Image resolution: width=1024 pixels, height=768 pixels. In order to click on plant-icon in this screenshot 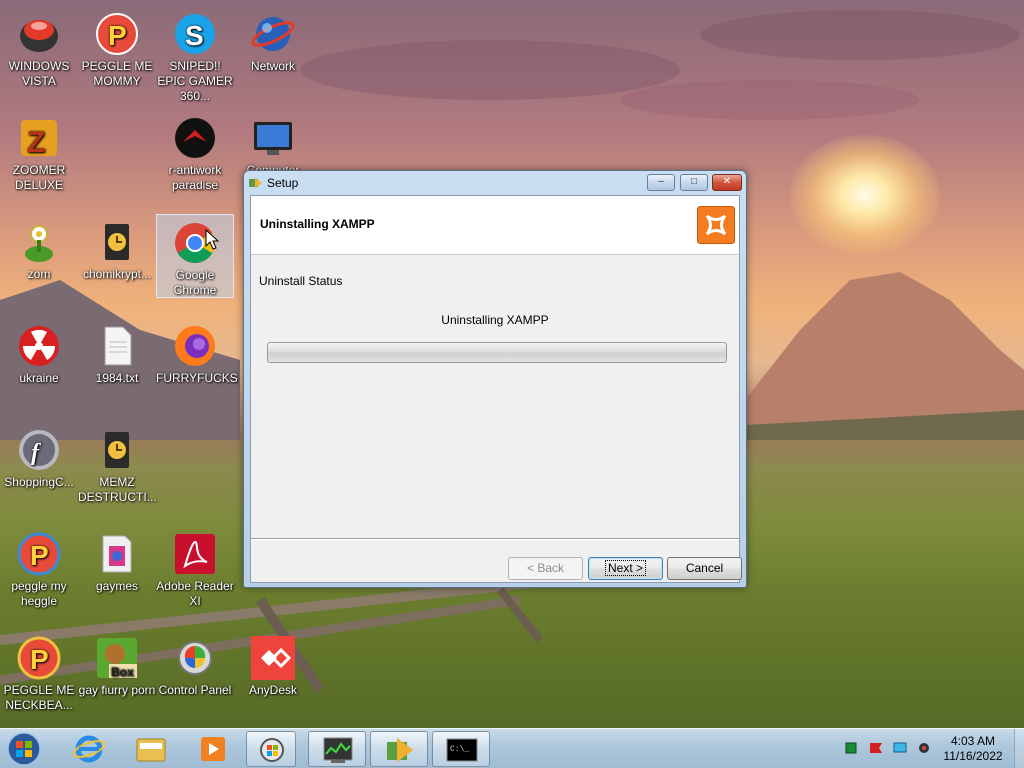, I will do `click(39, 242)`.